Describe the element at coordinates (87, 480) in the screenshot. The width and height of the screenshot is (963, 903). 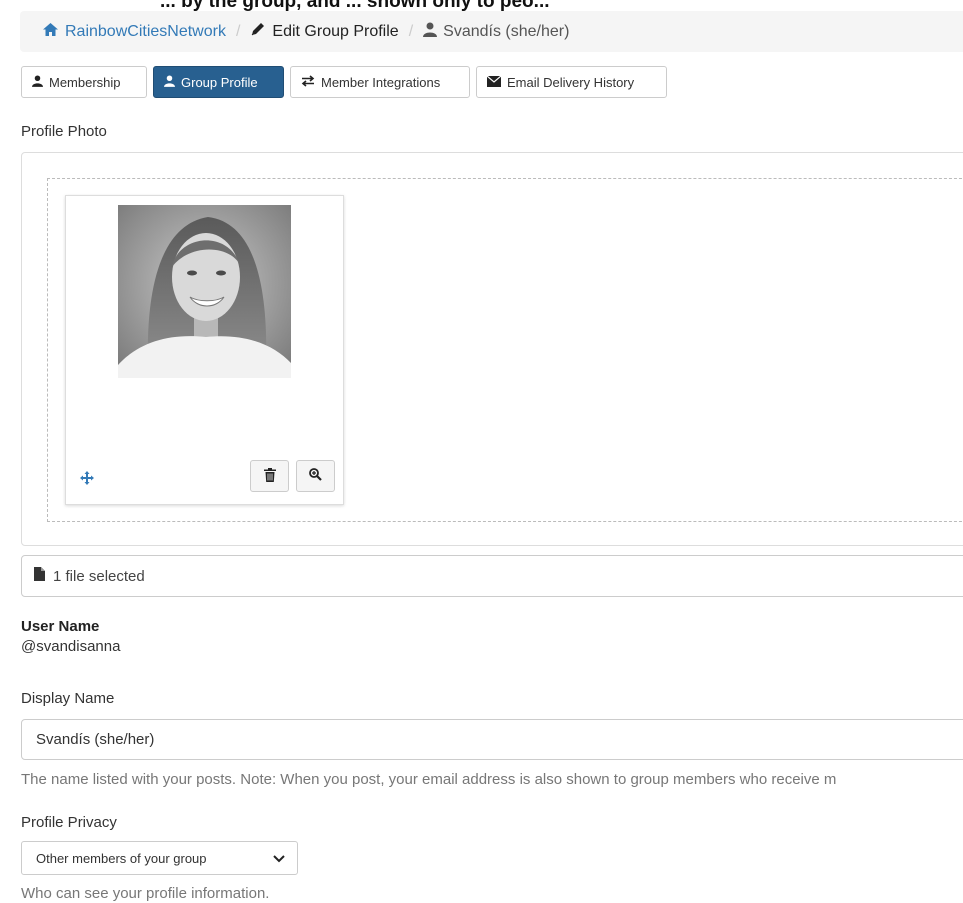
I see `move-icon` at that location.